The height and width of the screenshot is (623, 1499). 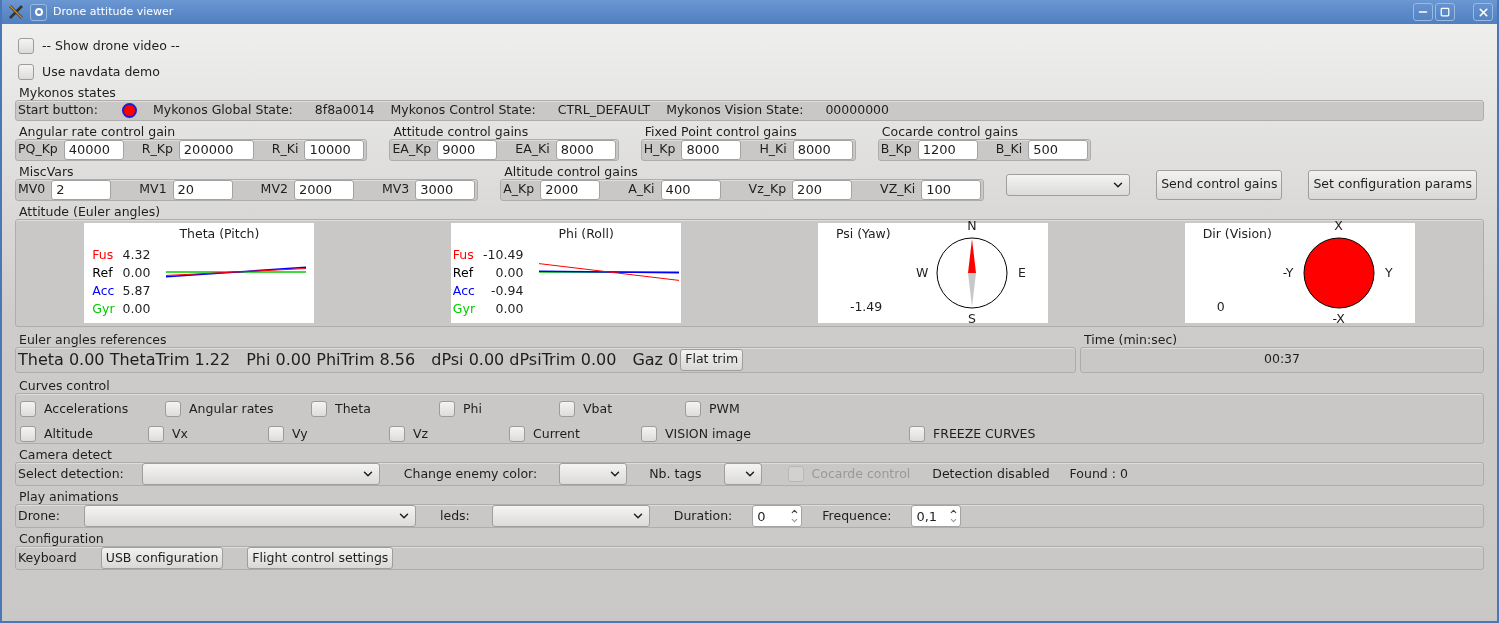 I want to click on close-icon, so click(x=1483, y=12).